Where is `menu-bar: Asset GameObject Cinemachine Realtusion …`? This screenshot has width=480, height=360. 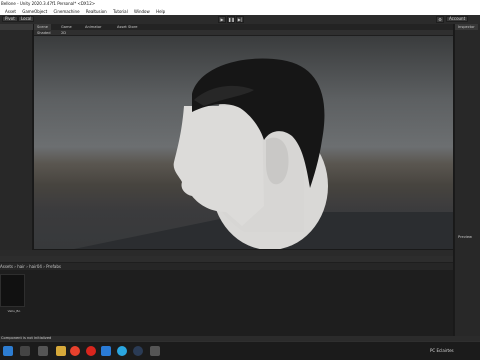 menu-bar: Asset GameObject Cinemachine Realtusion … is located at coordinates (240, 11).